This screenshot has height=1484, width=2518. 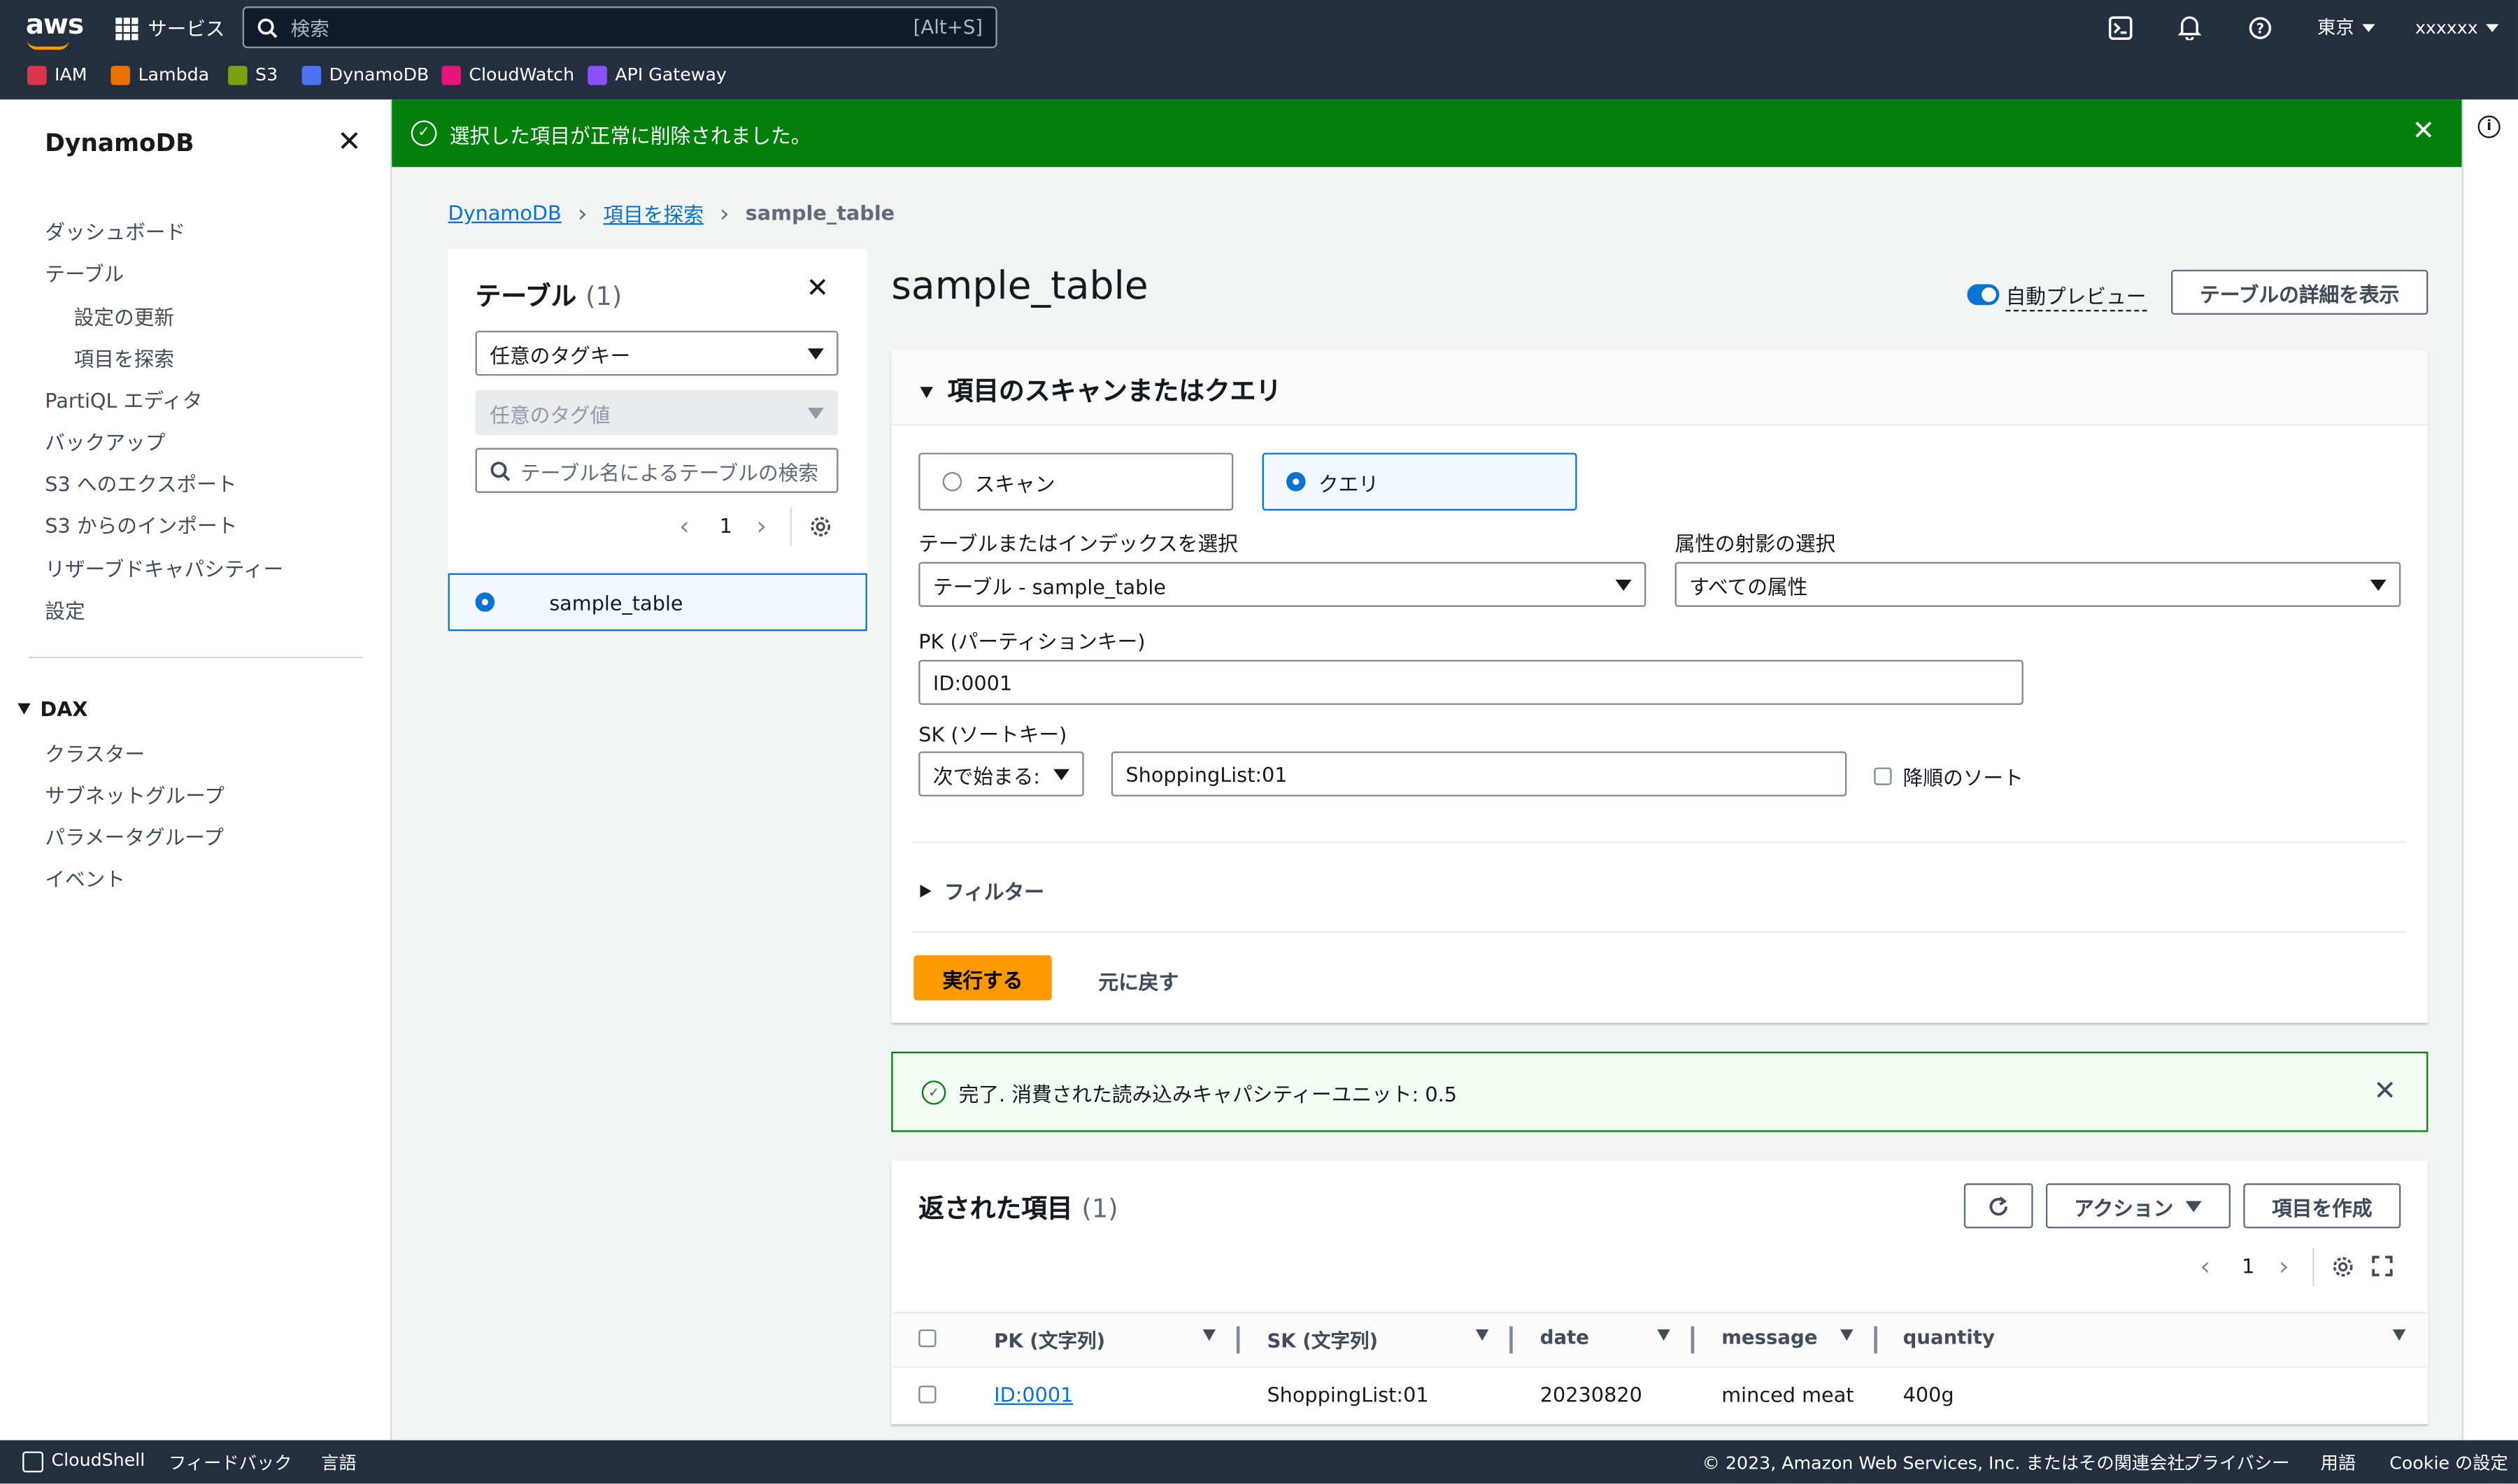 What do you see at coordinates (1883, 776) in the screenshot?
I see `checkbox` at bounding box center [1883, 776].